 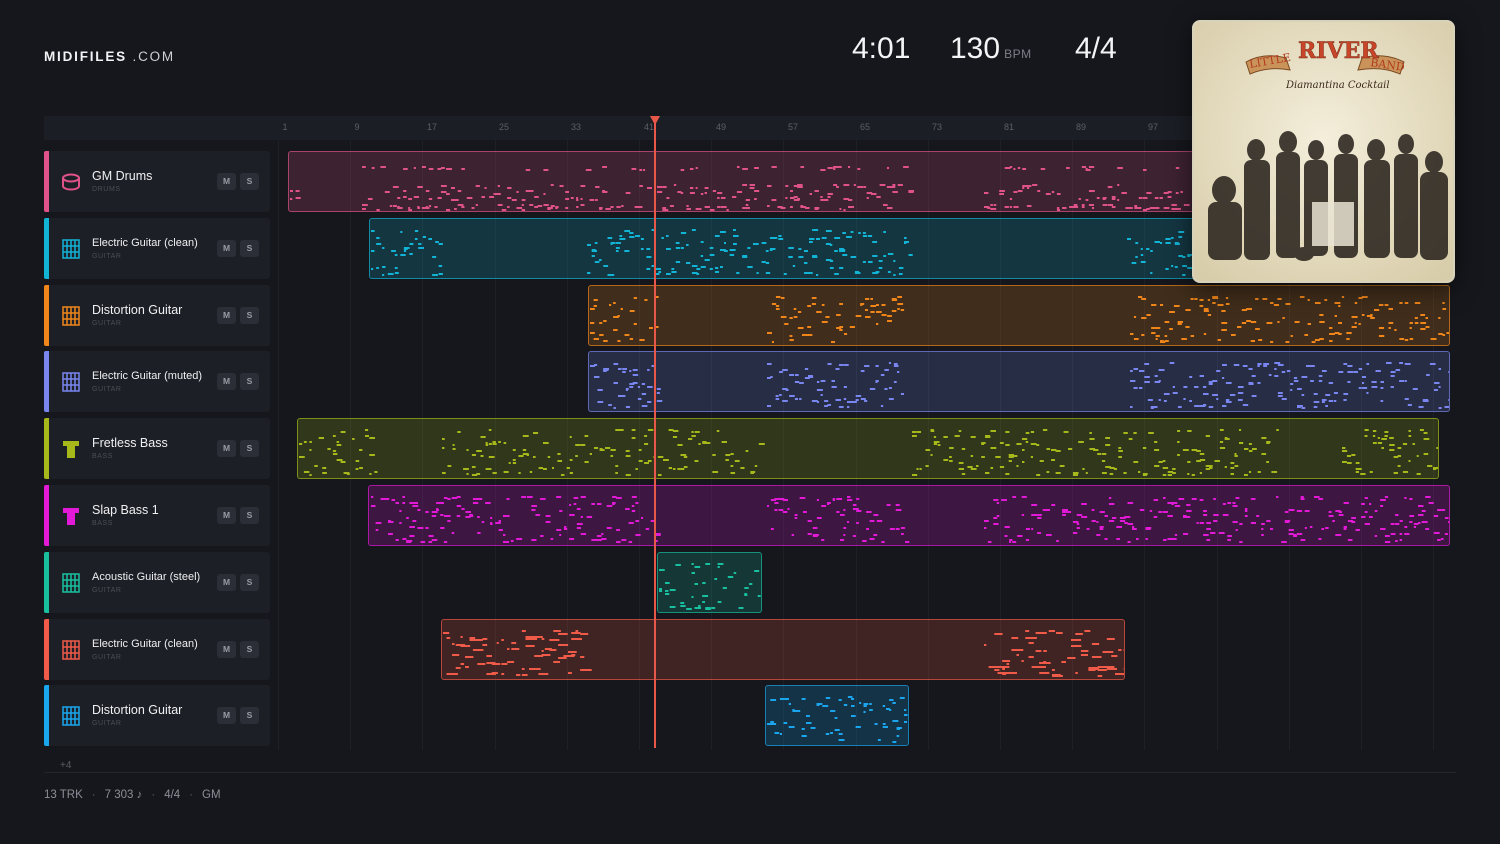 What do you see at coordinates (1323, 151) in the screenshot?
I see `album-cover: LITTLE RIVER BAND Diamantina Cocktail` at bounding box center [1323, 151].